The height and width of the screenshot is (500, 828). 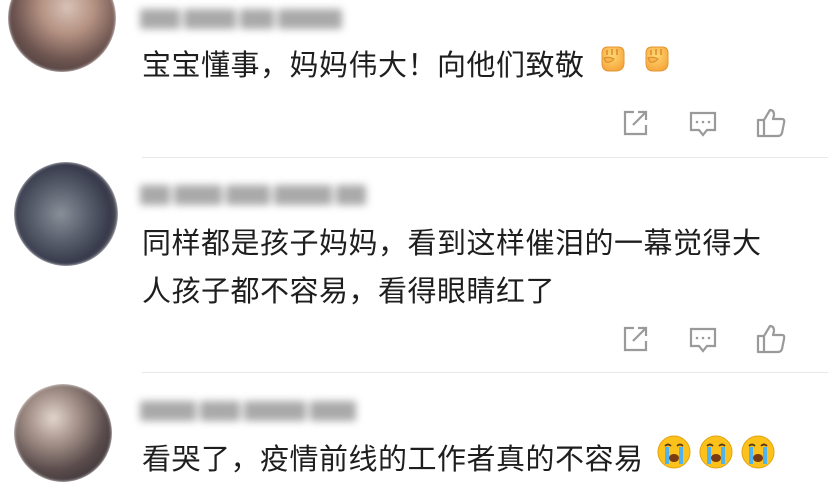 I want to click on divider, so click(x=485, y=372).